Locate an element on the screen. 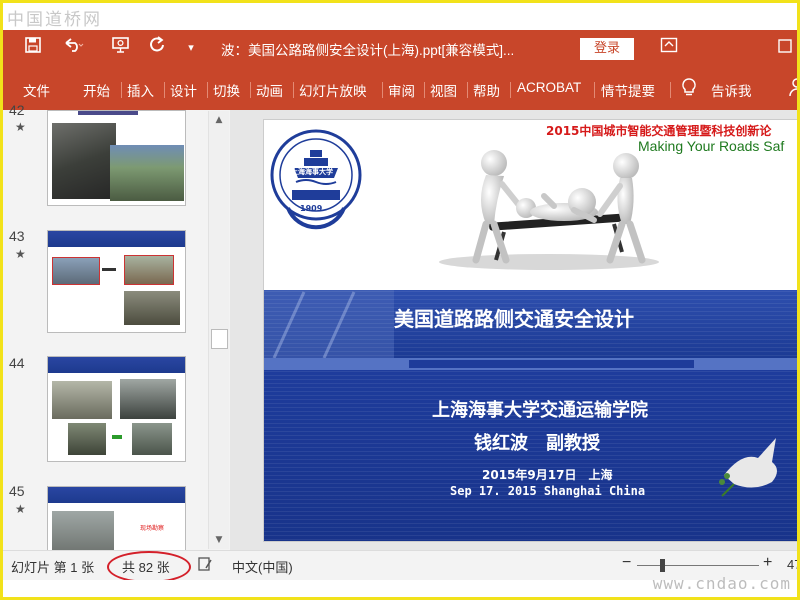  presentation-icon is located at coordinates (121, 48).